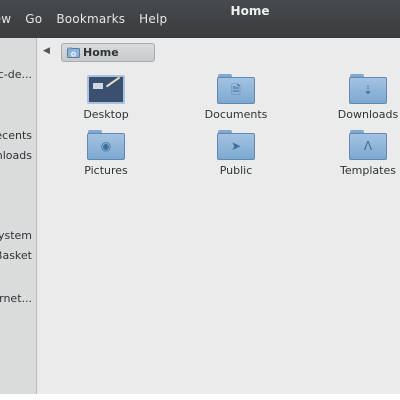  I want to click on window-bottom-edge, so click(200, 397).